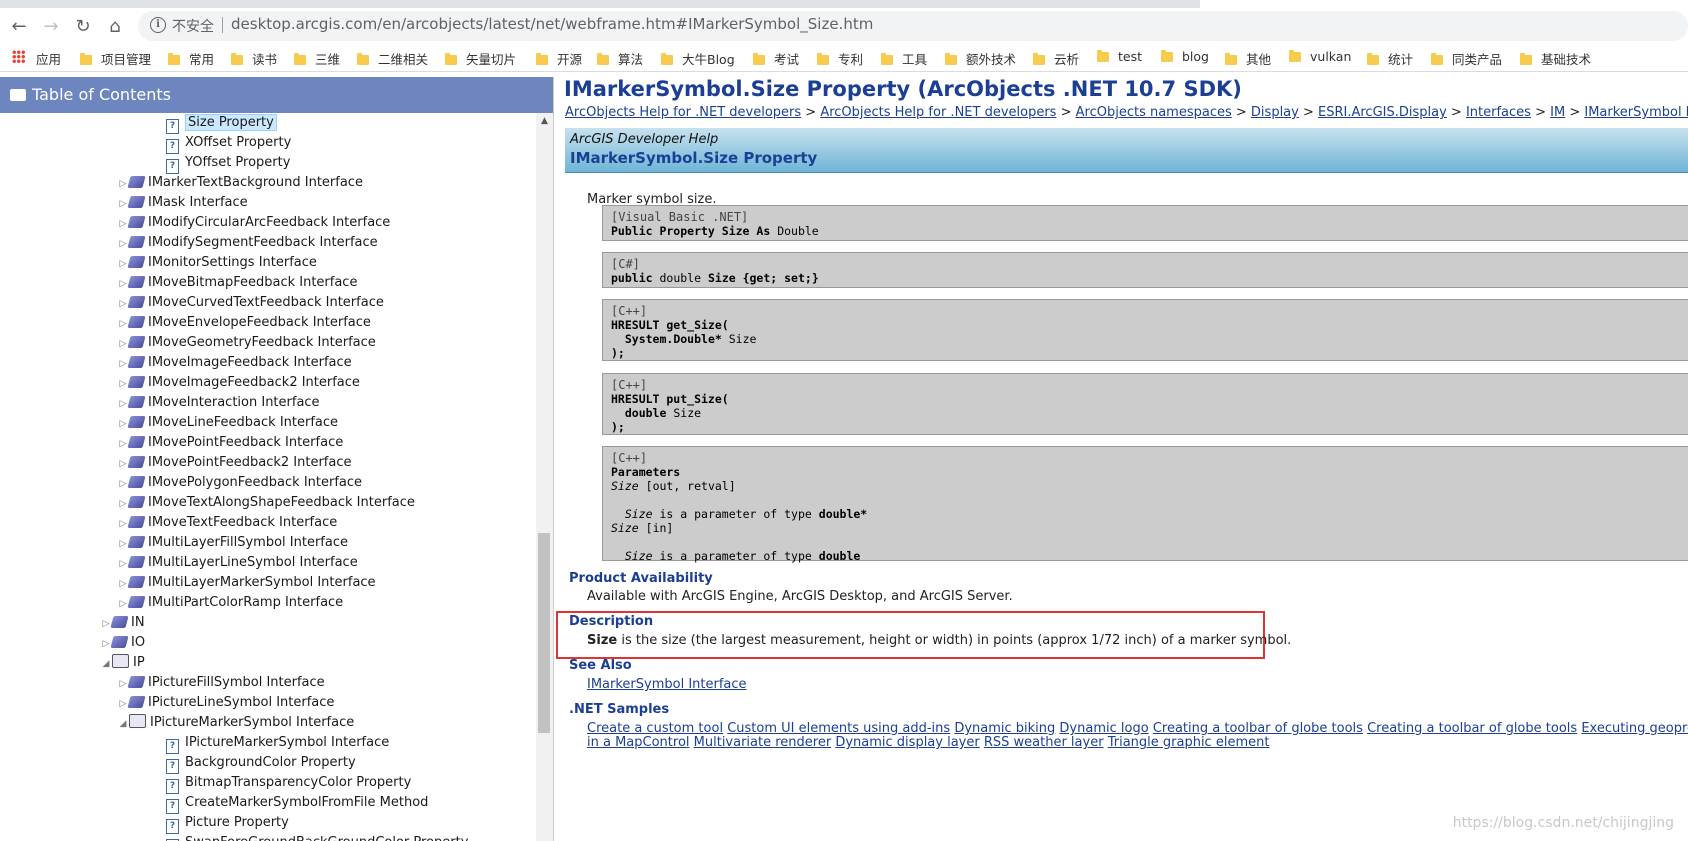 This screenshot has width=1688, height=841. Describe the element at coordinates (193, 26) in the screenshot. I see `insecure-label: 不安全` at that location.